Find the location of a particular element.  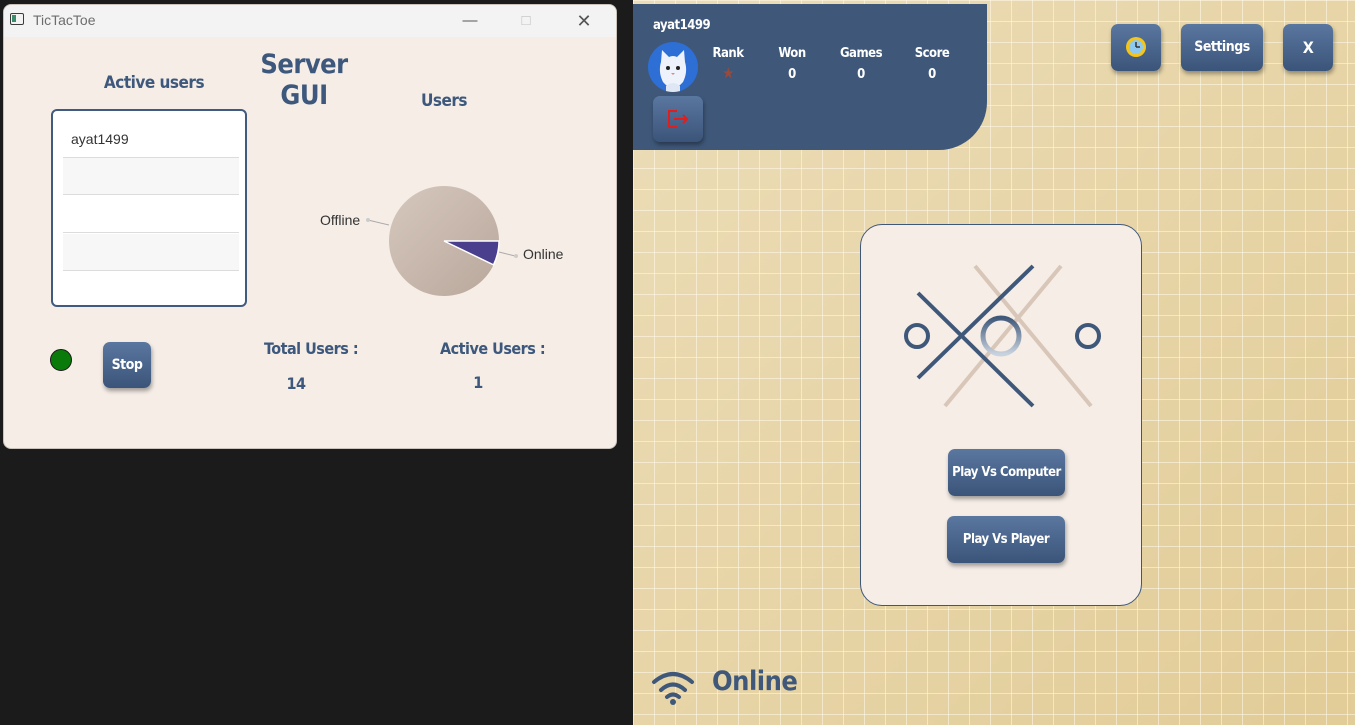

rank-stat: Rank ★ is located at coordinates (728, 64).